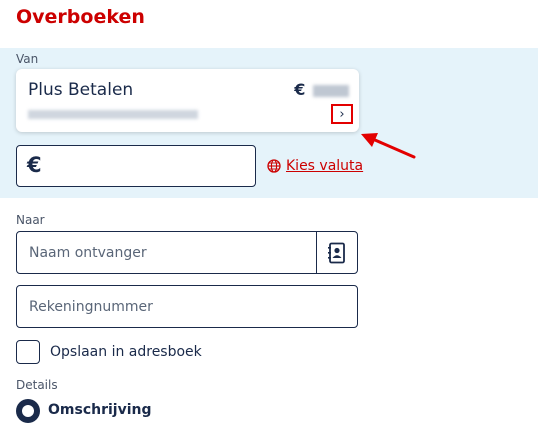  I want to click on currency-symbol: €, so click(300, 89).